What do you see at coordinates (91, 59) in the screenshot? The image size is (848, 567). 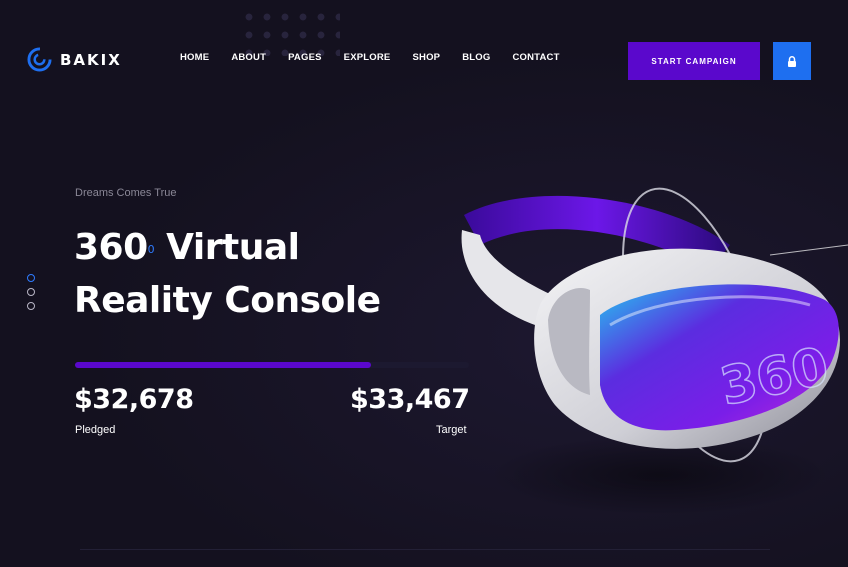 I see `logo-text: BAKIX` at bounding box center [91, 59].